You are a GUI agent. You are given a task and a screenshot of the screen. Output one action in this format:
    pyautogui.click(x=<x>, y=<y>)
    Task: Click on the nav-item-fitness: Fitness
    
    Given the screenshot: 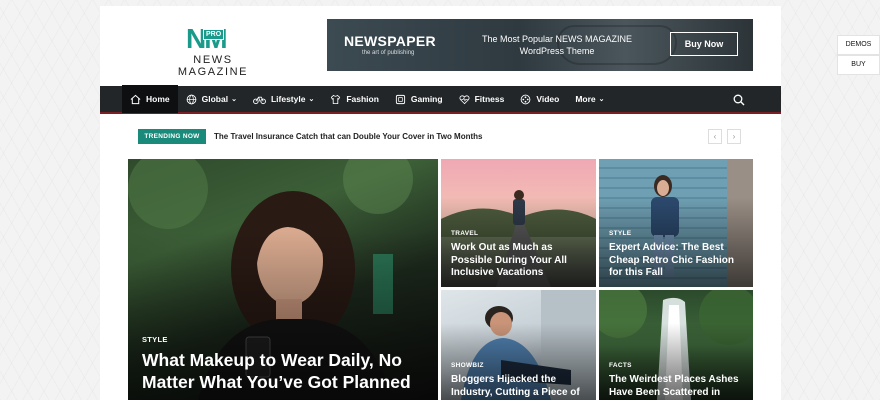 What is the action you would take?
    pyautogui.click(x=482, y=99)
    